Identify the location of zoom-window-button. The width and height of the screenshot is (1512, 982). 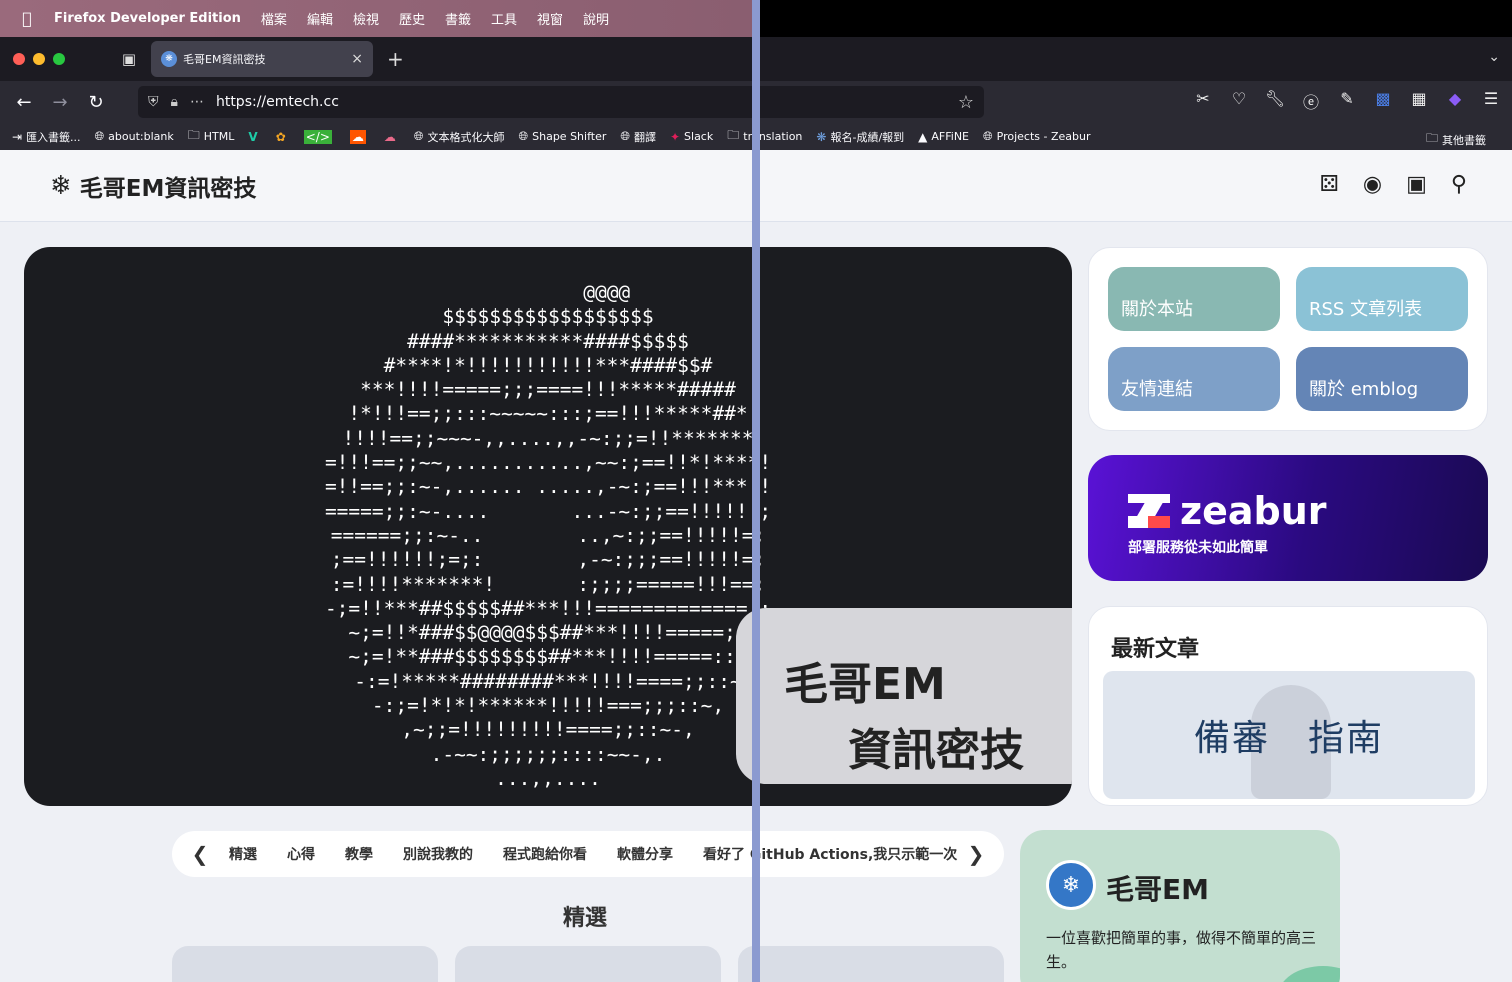
(59, 59).